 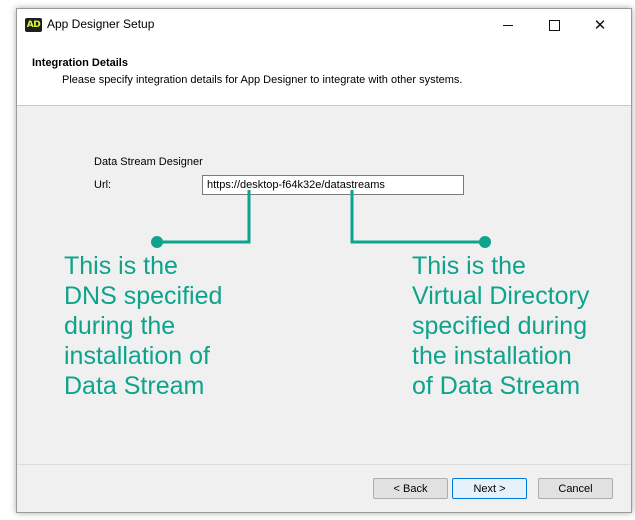 What do you see at coordinates (324, 464) in the screenshot?
I see `footer-divider` at bounding box center [324, 464].